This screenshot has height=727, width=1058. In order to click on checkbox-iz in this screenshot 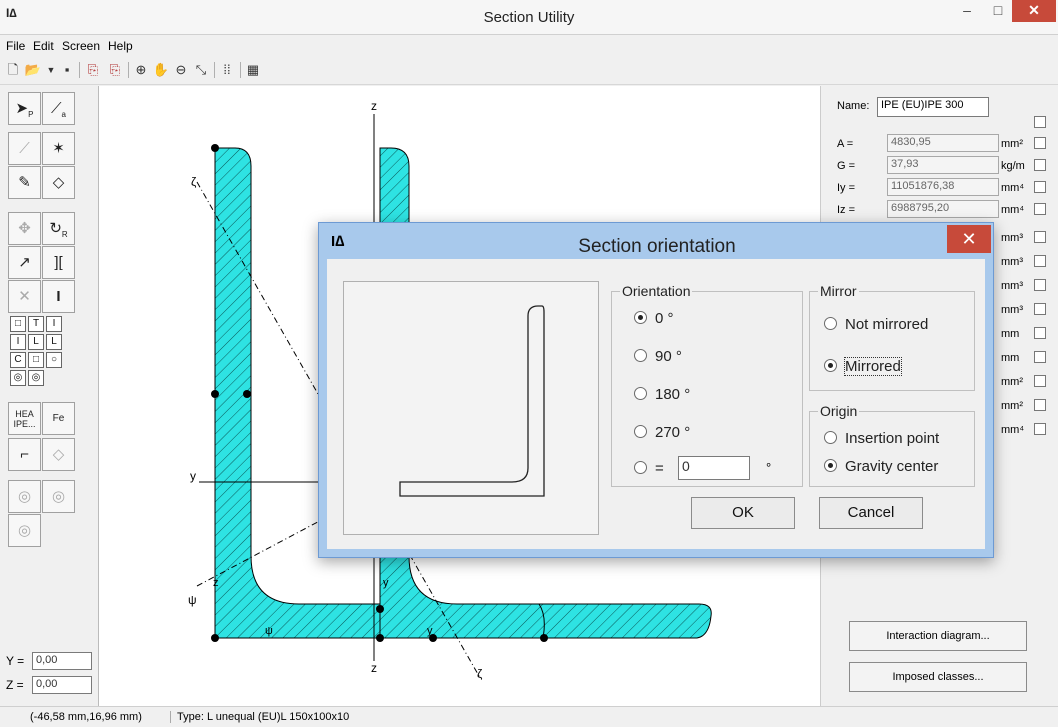, I will do `click(1040, 209)`.